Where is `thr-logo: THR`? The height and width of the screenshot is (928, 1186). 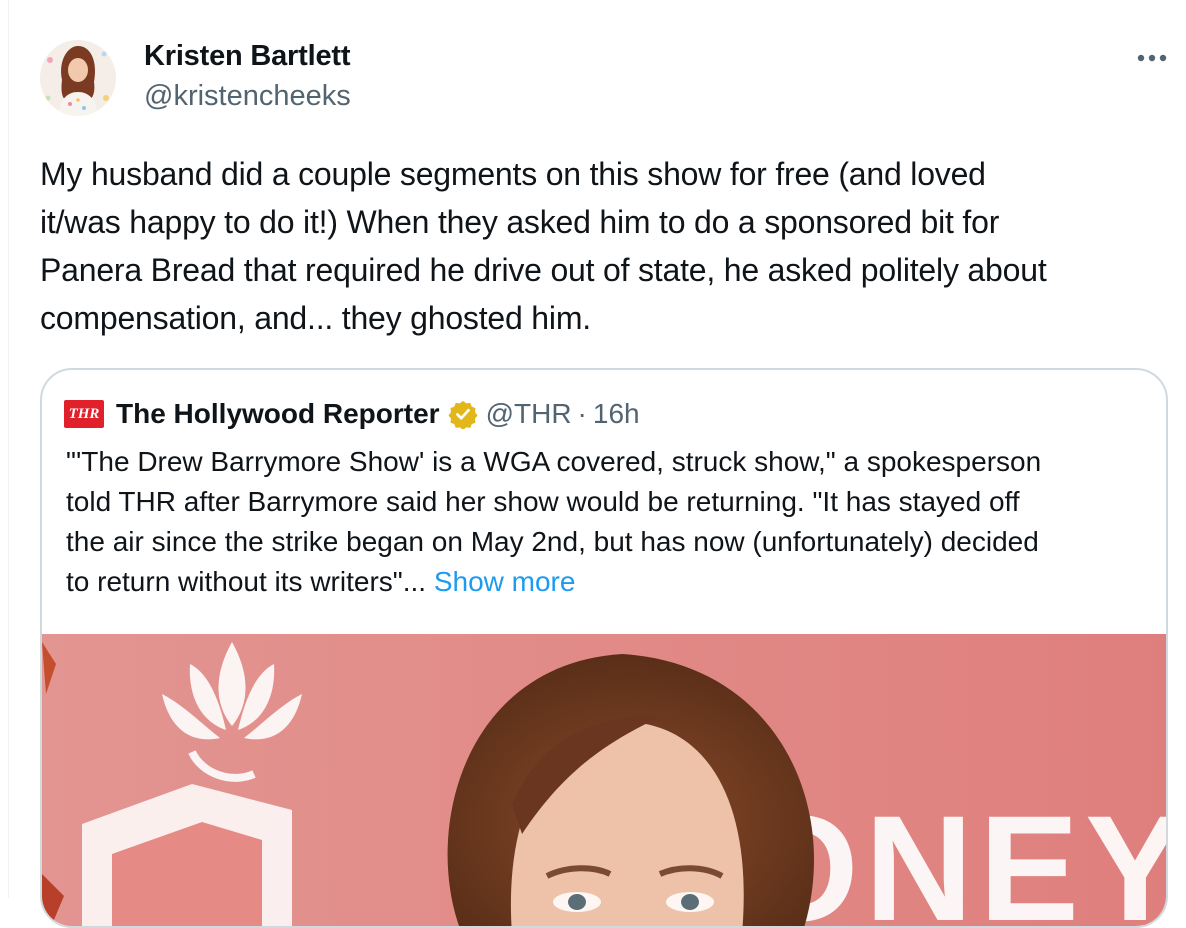 thr-logo: THR is located at coordinates (84, 414).